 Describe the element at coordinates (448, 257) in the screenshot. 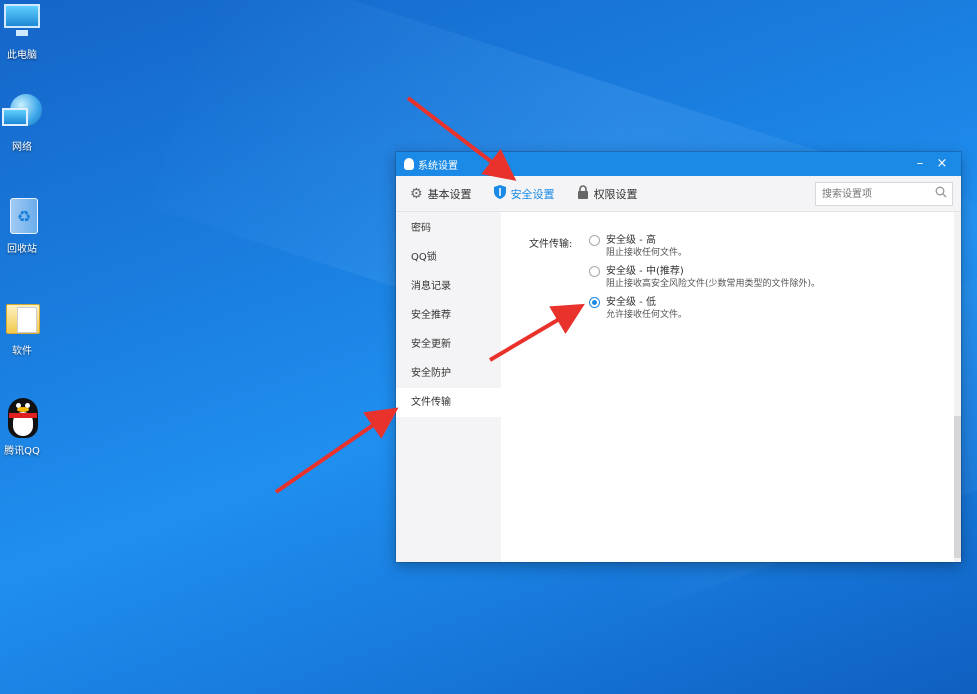

I see `sidebar-item-qq-lock: QQ锁` at that location.